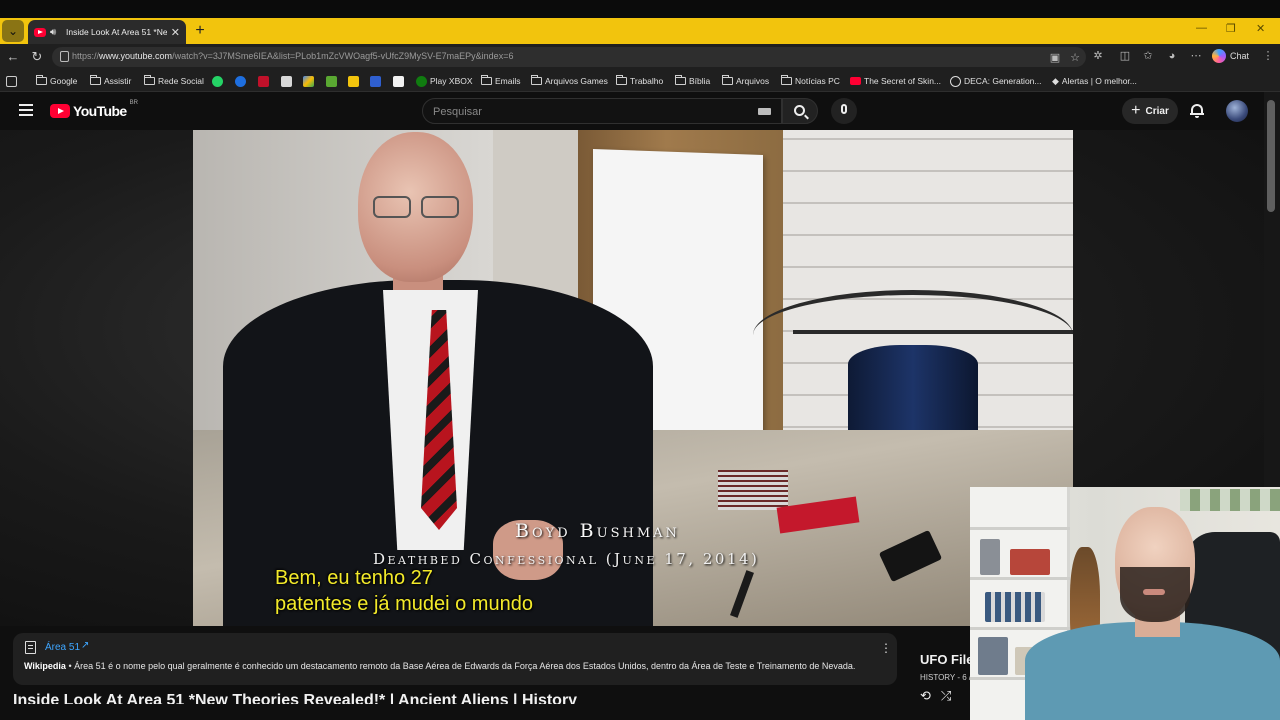  I want to click on window-close-icon: ✕, so click(1260, 28).